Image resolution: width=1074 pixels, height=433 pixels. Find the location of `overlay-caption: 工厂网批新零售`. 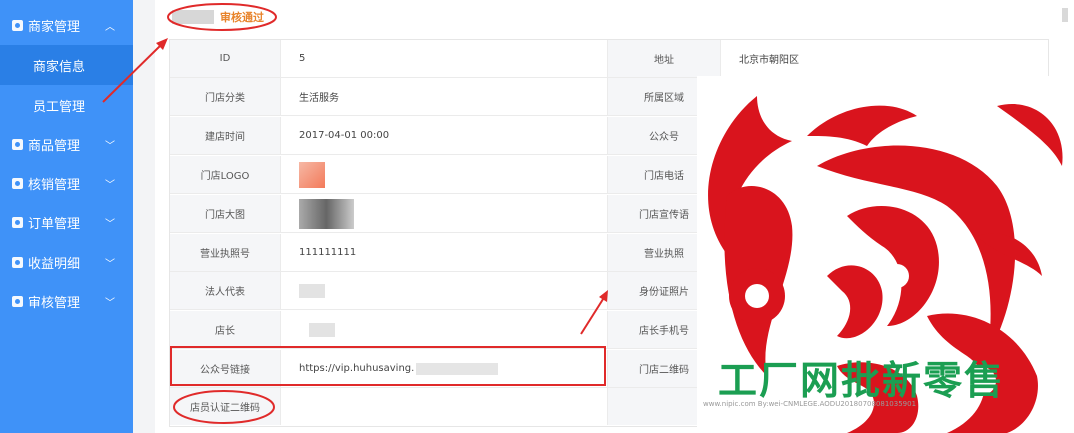

overlay-caption: 工厂网批新零售 is located at coordinates (862, 381).